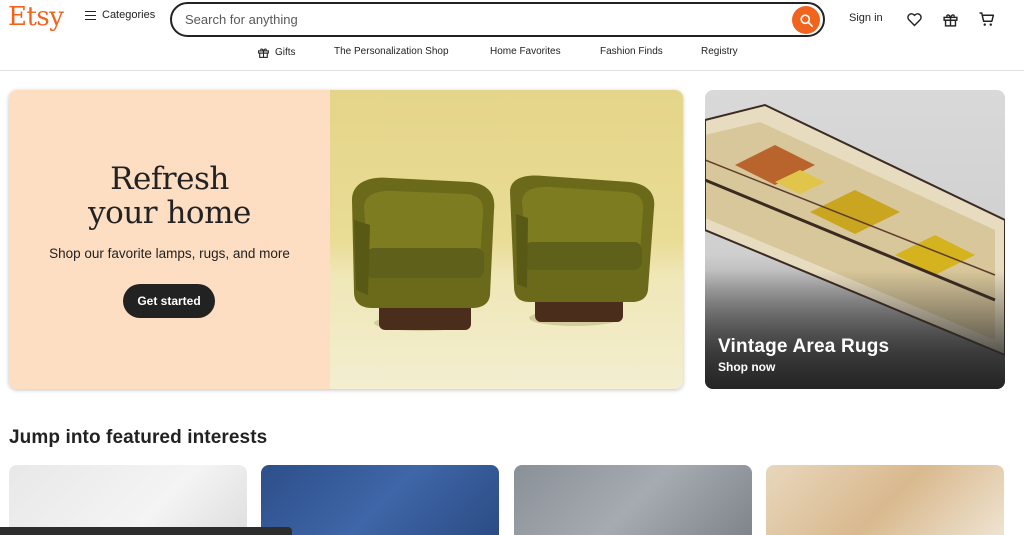  What do you see at coordinates (804, 346) in the screenshot?
I see `side-card-title: Vintage Area Rugs` at bounding box center [804, 346].